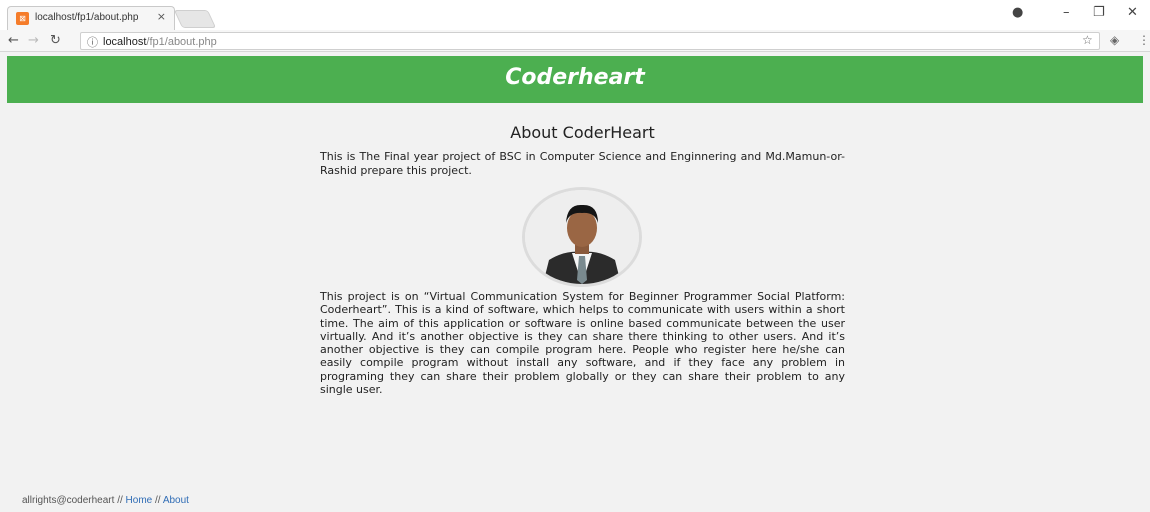 This screenshot has width=1150, height=512. I want to click on address-bar: ⓘ localhost/fp1/about.php, so click(590, 41).